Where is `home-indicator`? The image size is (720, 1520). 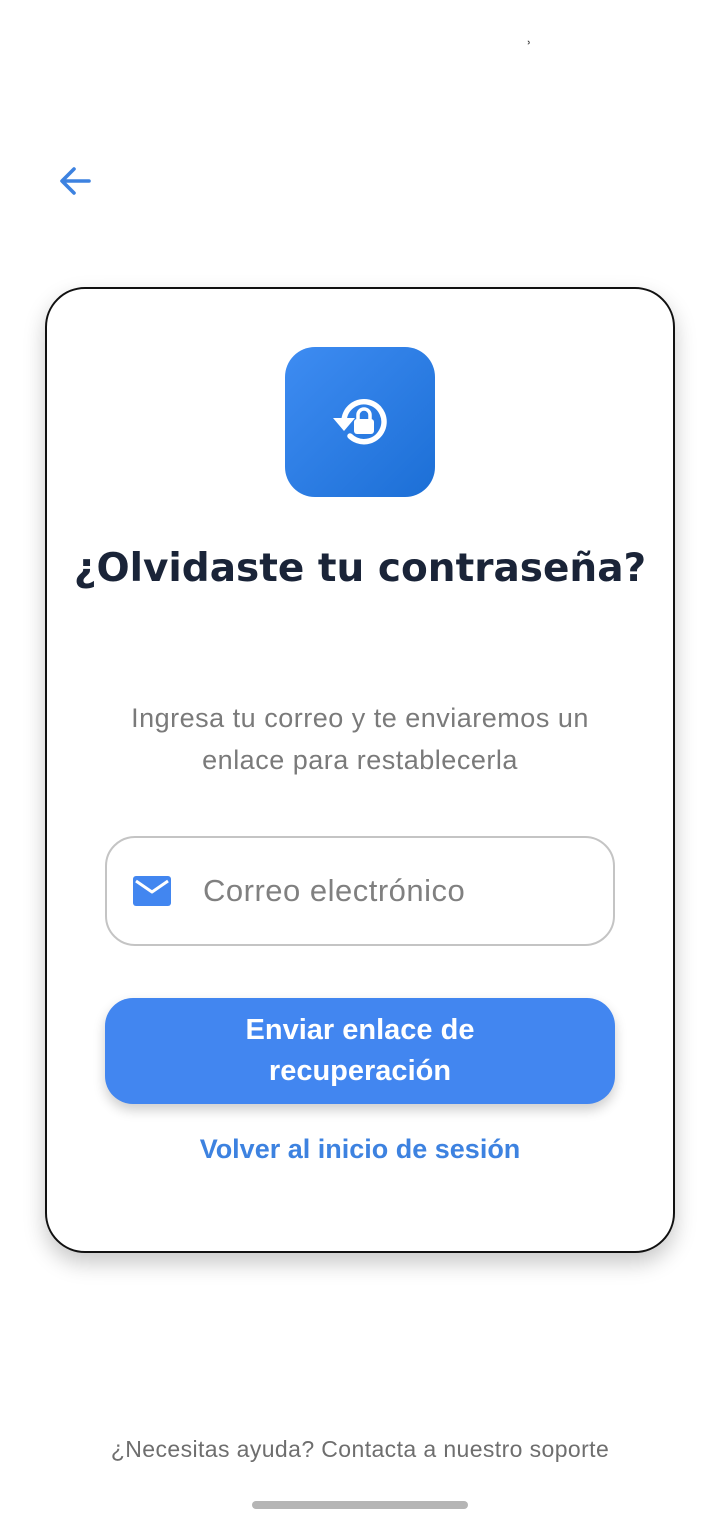
home-indicator is located at coordinates (360, 1505).